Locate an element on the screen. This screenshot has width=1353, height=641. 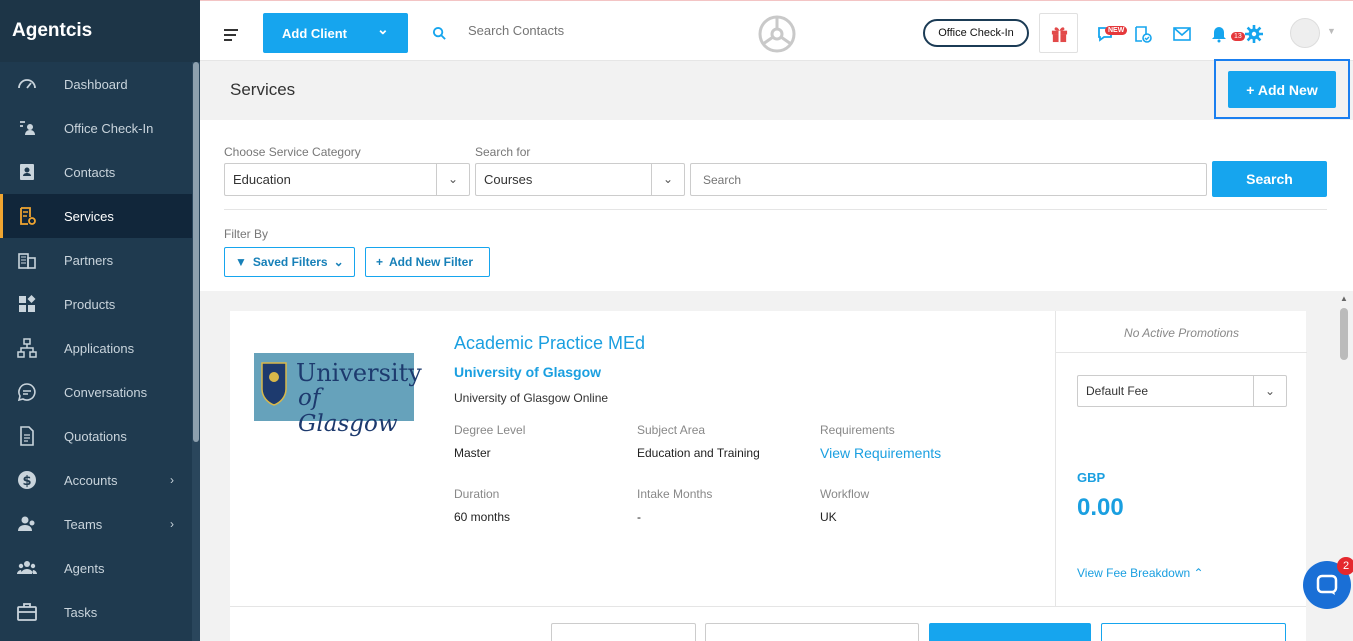
partners-icon is located at coordinates (27, 261).